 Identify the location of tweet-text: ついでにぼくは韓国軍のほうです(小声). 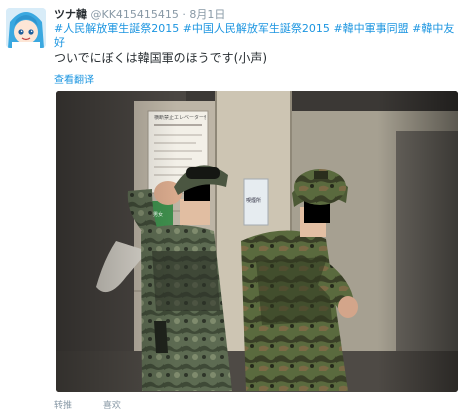
(161, 58).